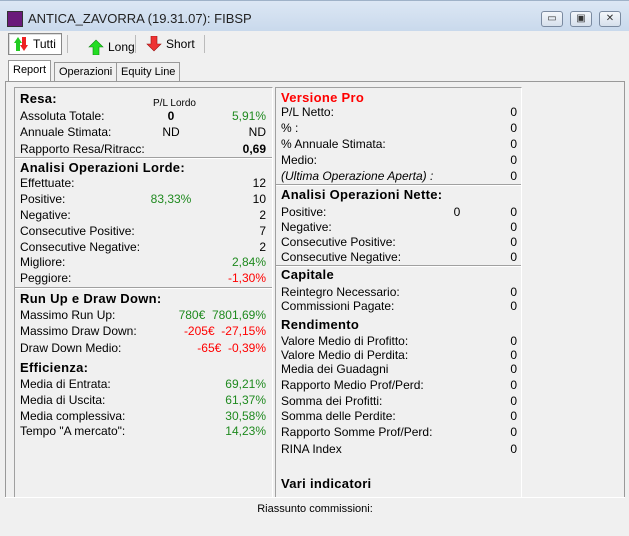 The height and width of the screenshot is (536, 629). What do you see at coordinates (44, 44) in the screenshot?
I see `tutti-label: Tutti` at bounding box center [44, 44].